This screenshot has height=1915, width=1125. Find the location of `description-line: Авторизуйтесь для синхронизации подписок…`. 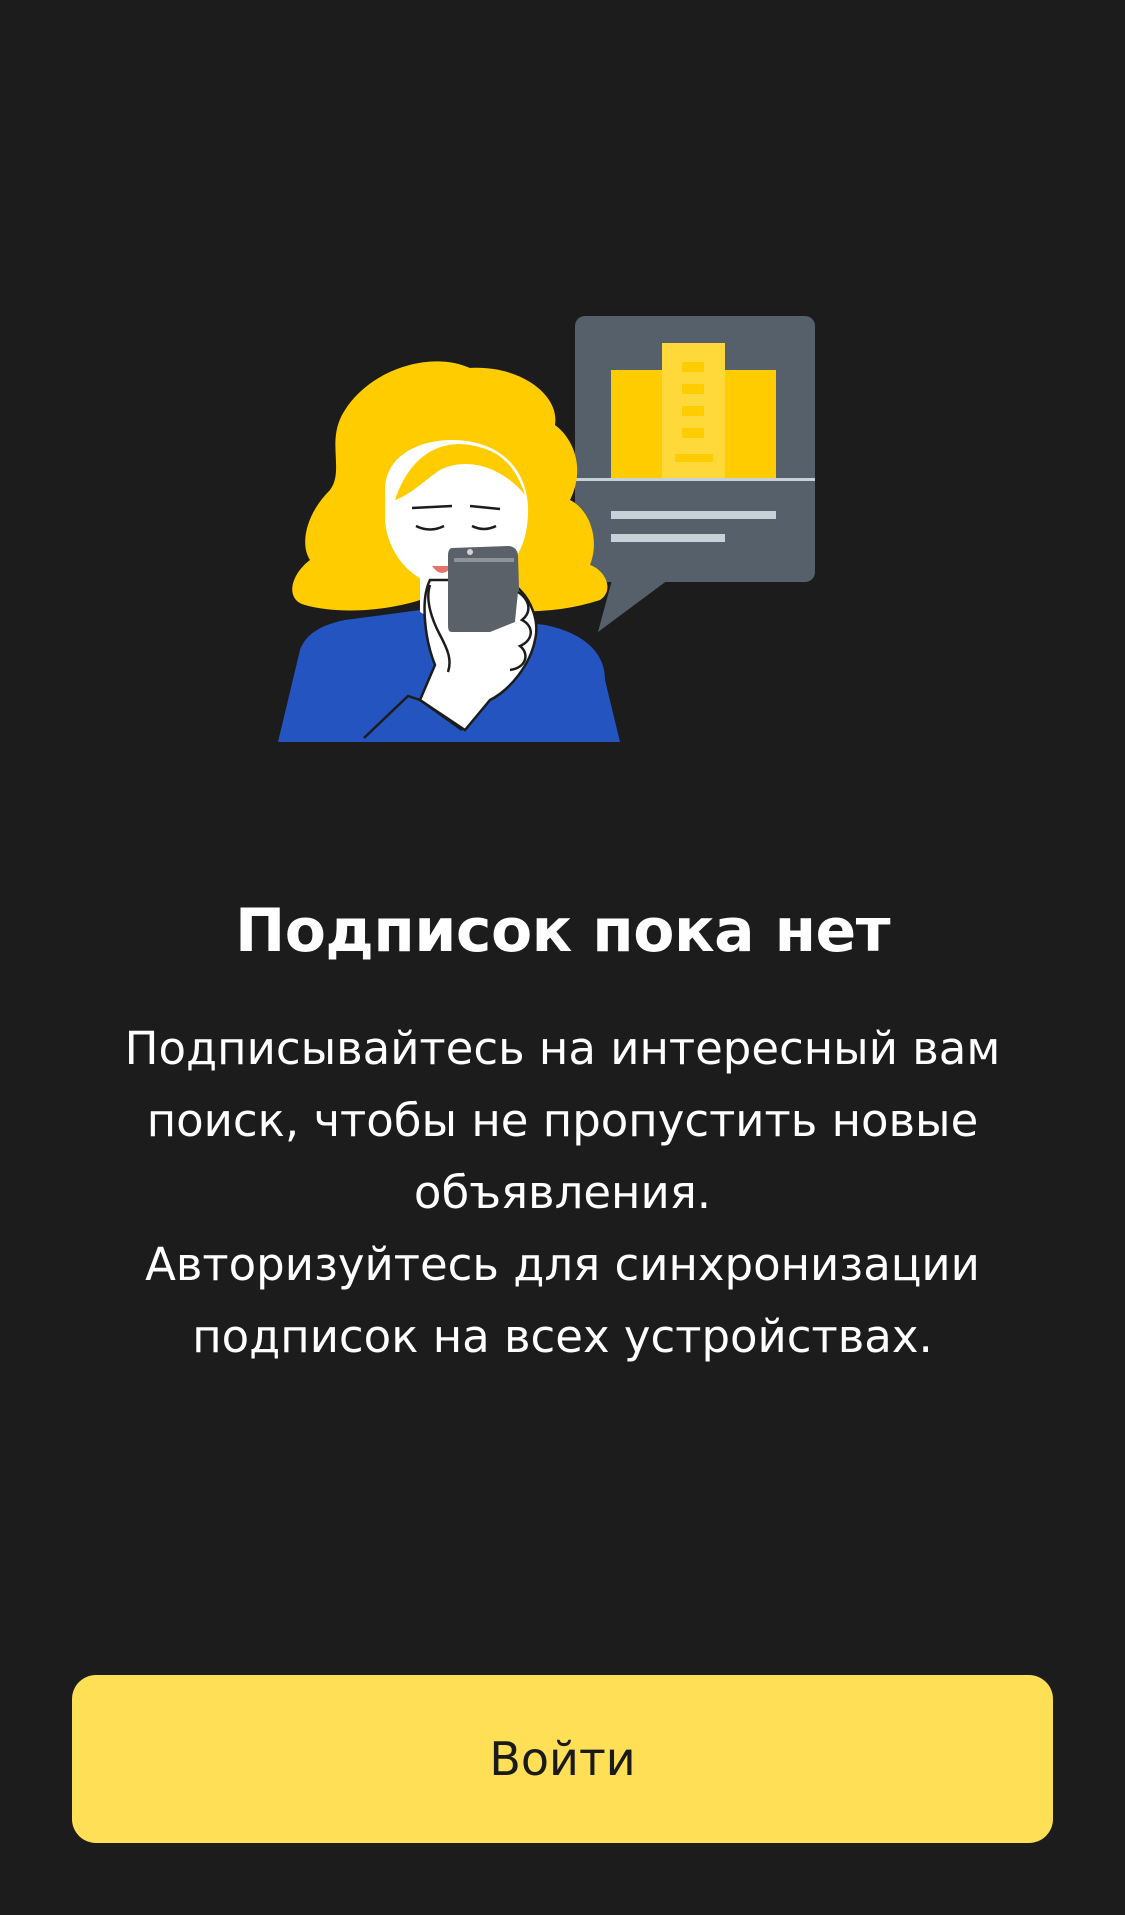

description-line: Авторизуйтесь для синхронизации подписок… is located at coordinates (562, 1300).